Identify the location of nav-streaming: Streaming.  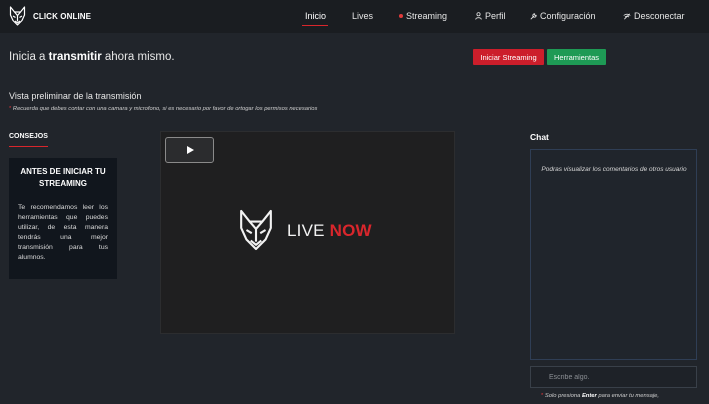
(423, 16).